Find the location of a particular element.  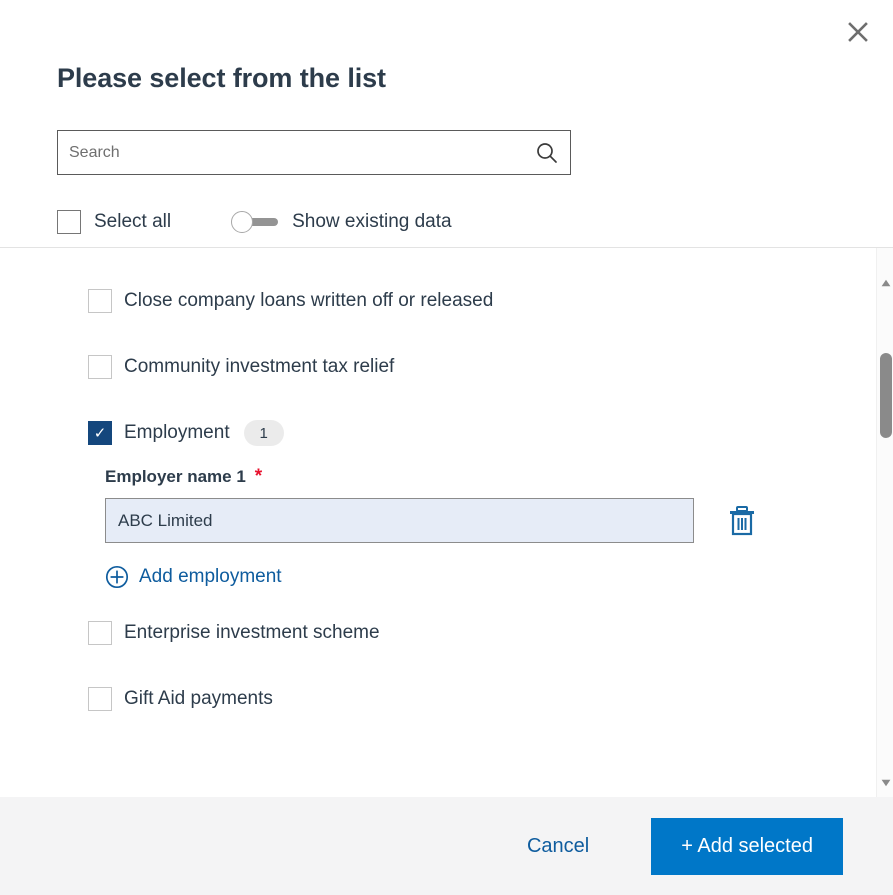

list-item-employment: ✓ Employment 1 is located at coordinates (446, 433).